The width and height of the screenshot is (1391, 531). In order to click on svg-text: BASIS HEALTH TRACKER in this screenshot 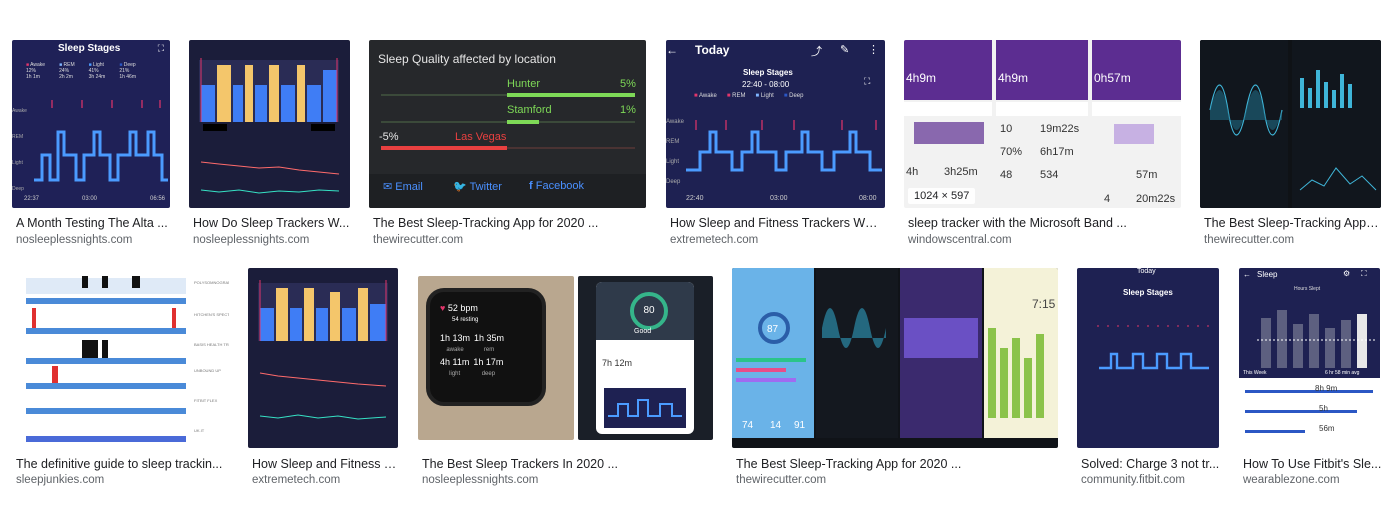, I will do `click(211, 344)`.